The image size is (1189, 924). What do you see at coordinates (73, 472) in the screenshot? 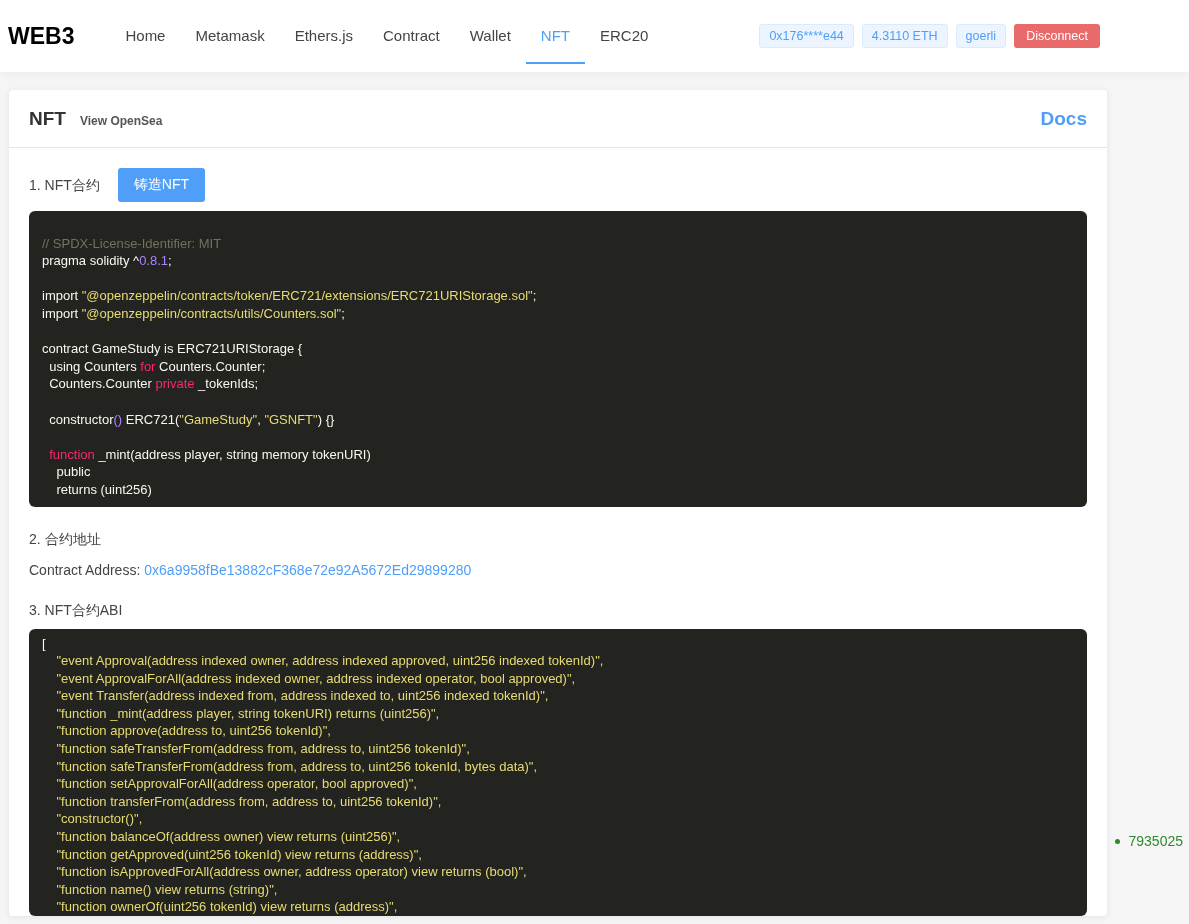
I see `code-line: public` at bounding box center [73, 472].